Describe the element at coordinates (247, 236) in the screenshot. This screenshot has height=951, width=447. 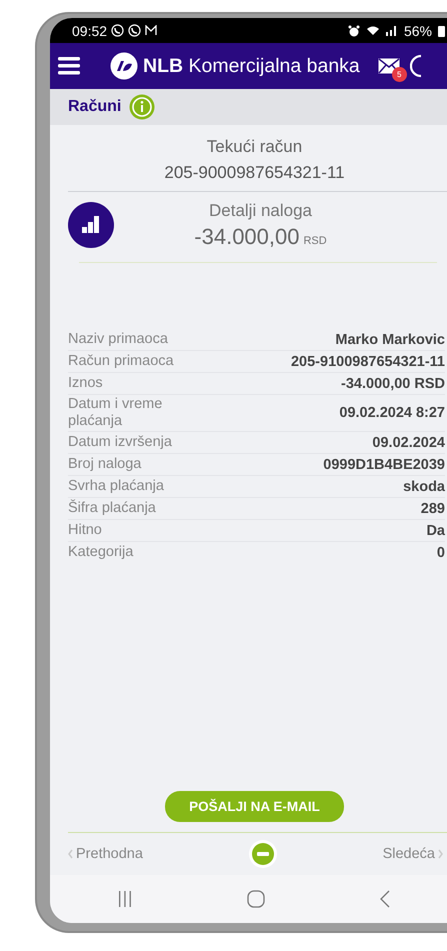
I see `order-amount: -34.000,00` at that location.